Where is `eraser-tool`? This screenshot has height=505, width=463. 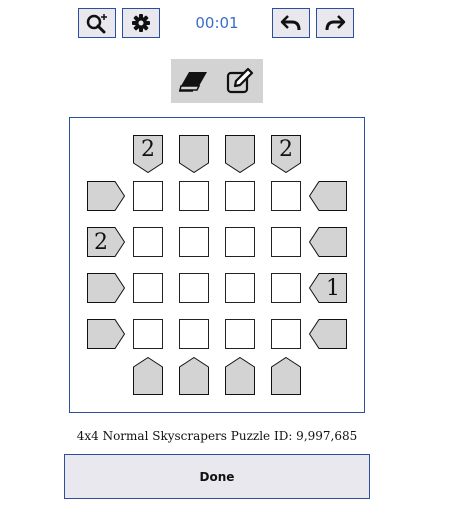
eraser-tool is located at coordinates (194, 81).